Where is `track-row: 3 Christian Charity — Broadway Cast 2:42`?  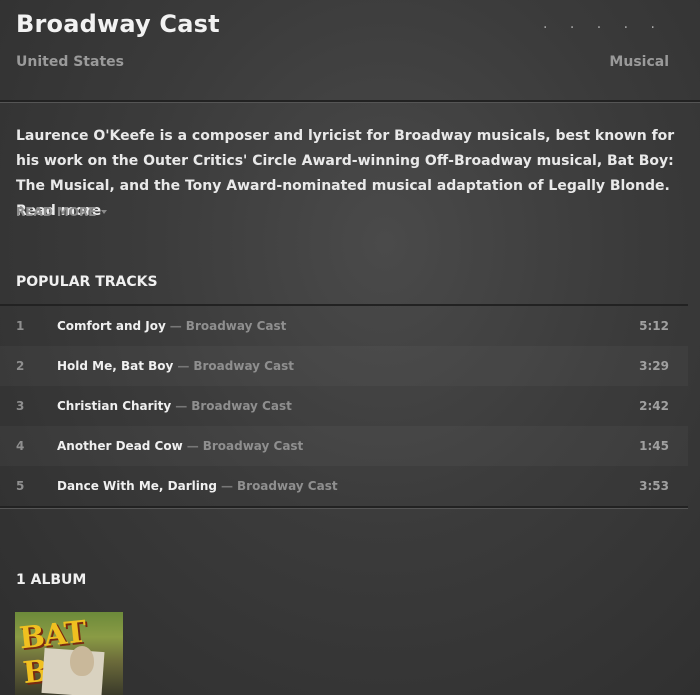
track-row: 3 Christian Charity — Broadway Cast 2:42 is located at coordinates (344, 406).